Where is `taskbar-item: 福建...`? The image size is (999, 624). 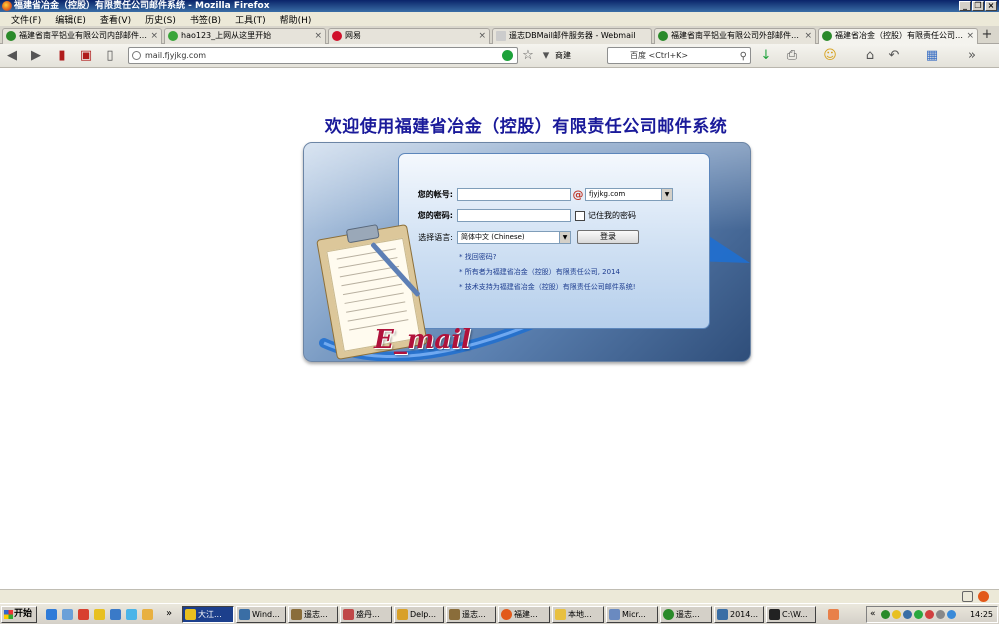
taskbar-item: 福建... is located at coordinates (524, 614).